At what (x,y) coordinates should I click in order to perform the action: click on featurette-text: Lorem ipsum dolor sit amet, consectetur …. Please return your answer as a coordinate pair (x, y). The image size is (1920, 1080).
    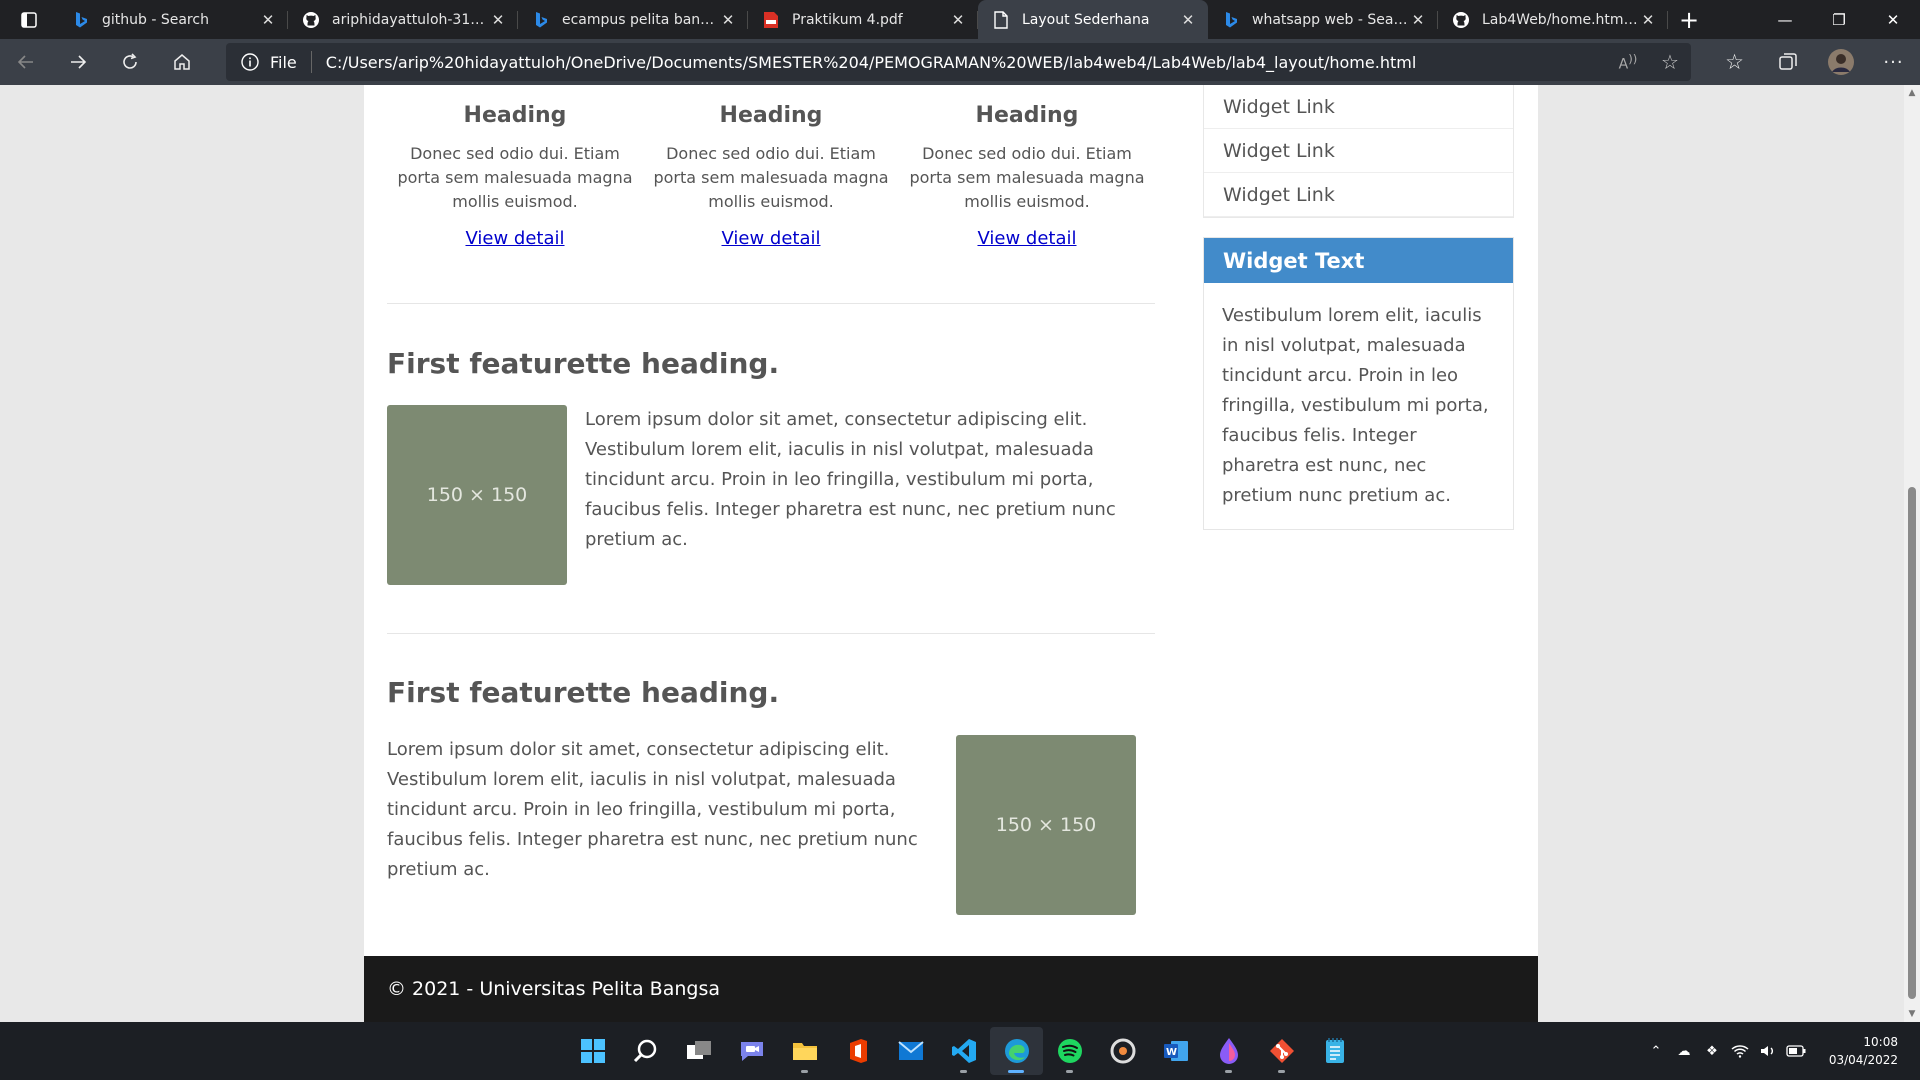
    Looking at the image, I should click on (850, 479).